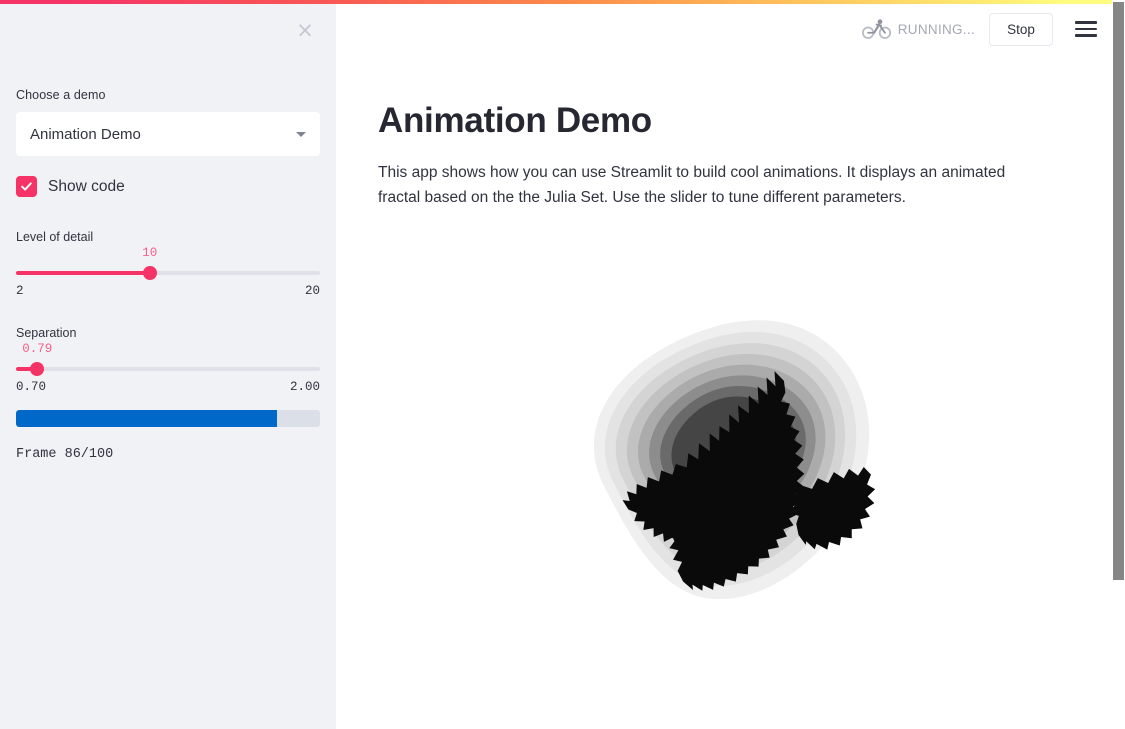 The width and height of the screenshot is (1125, 729). I want to click on slider-max-label: 2.00, so click(304, 387).